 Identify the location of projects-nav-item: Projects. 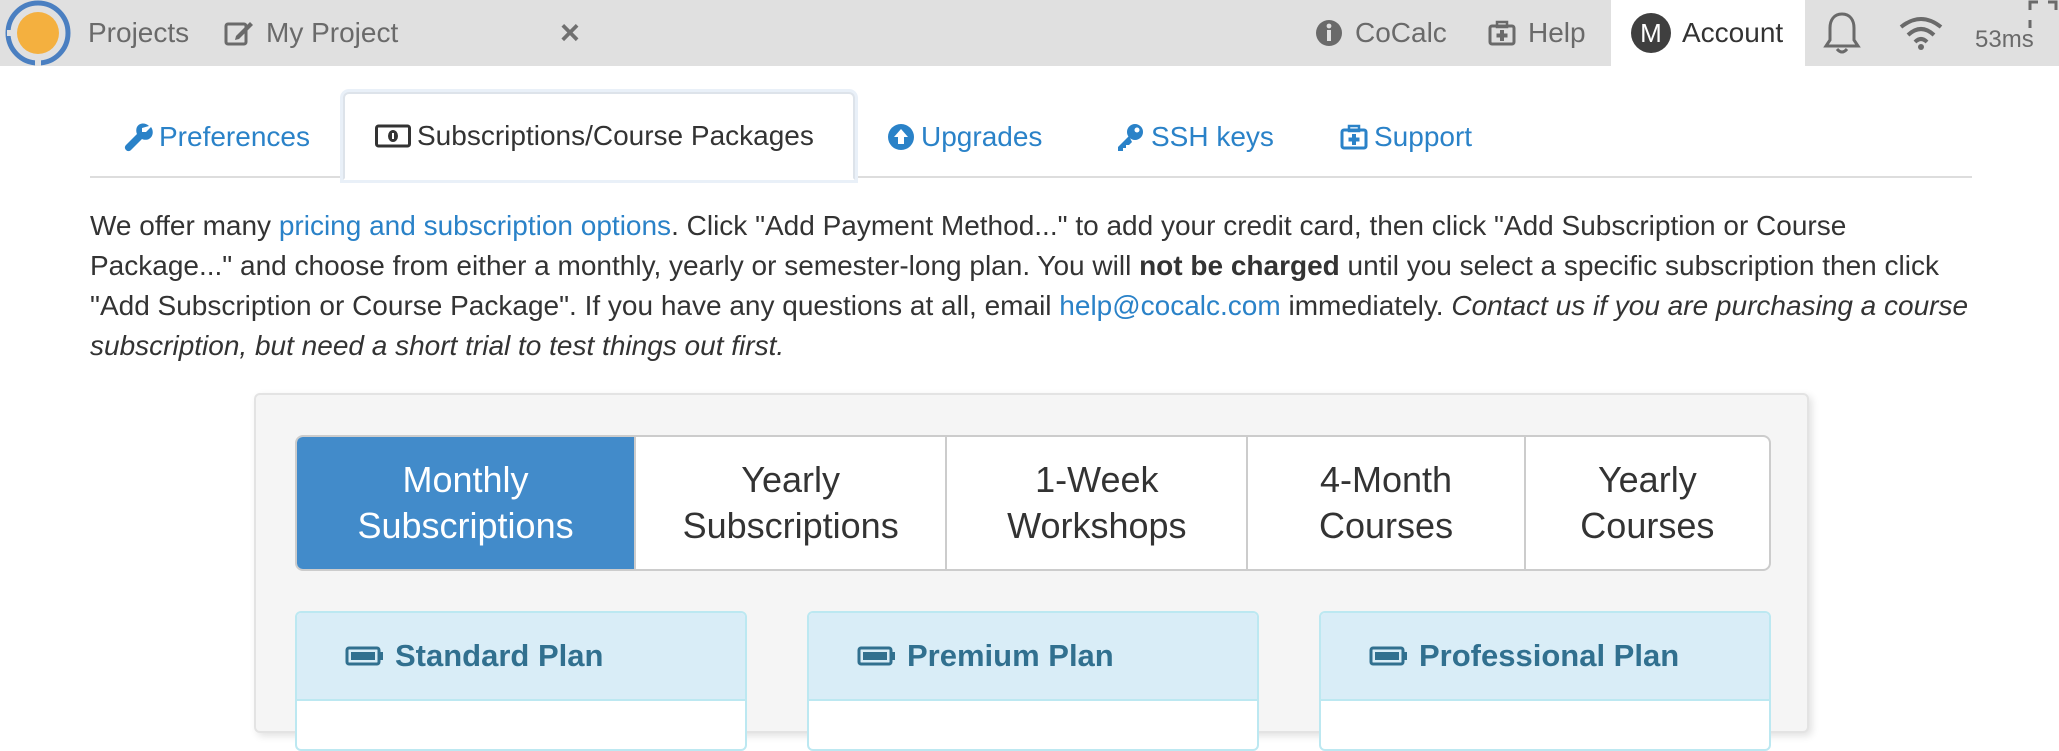
(138, 33).